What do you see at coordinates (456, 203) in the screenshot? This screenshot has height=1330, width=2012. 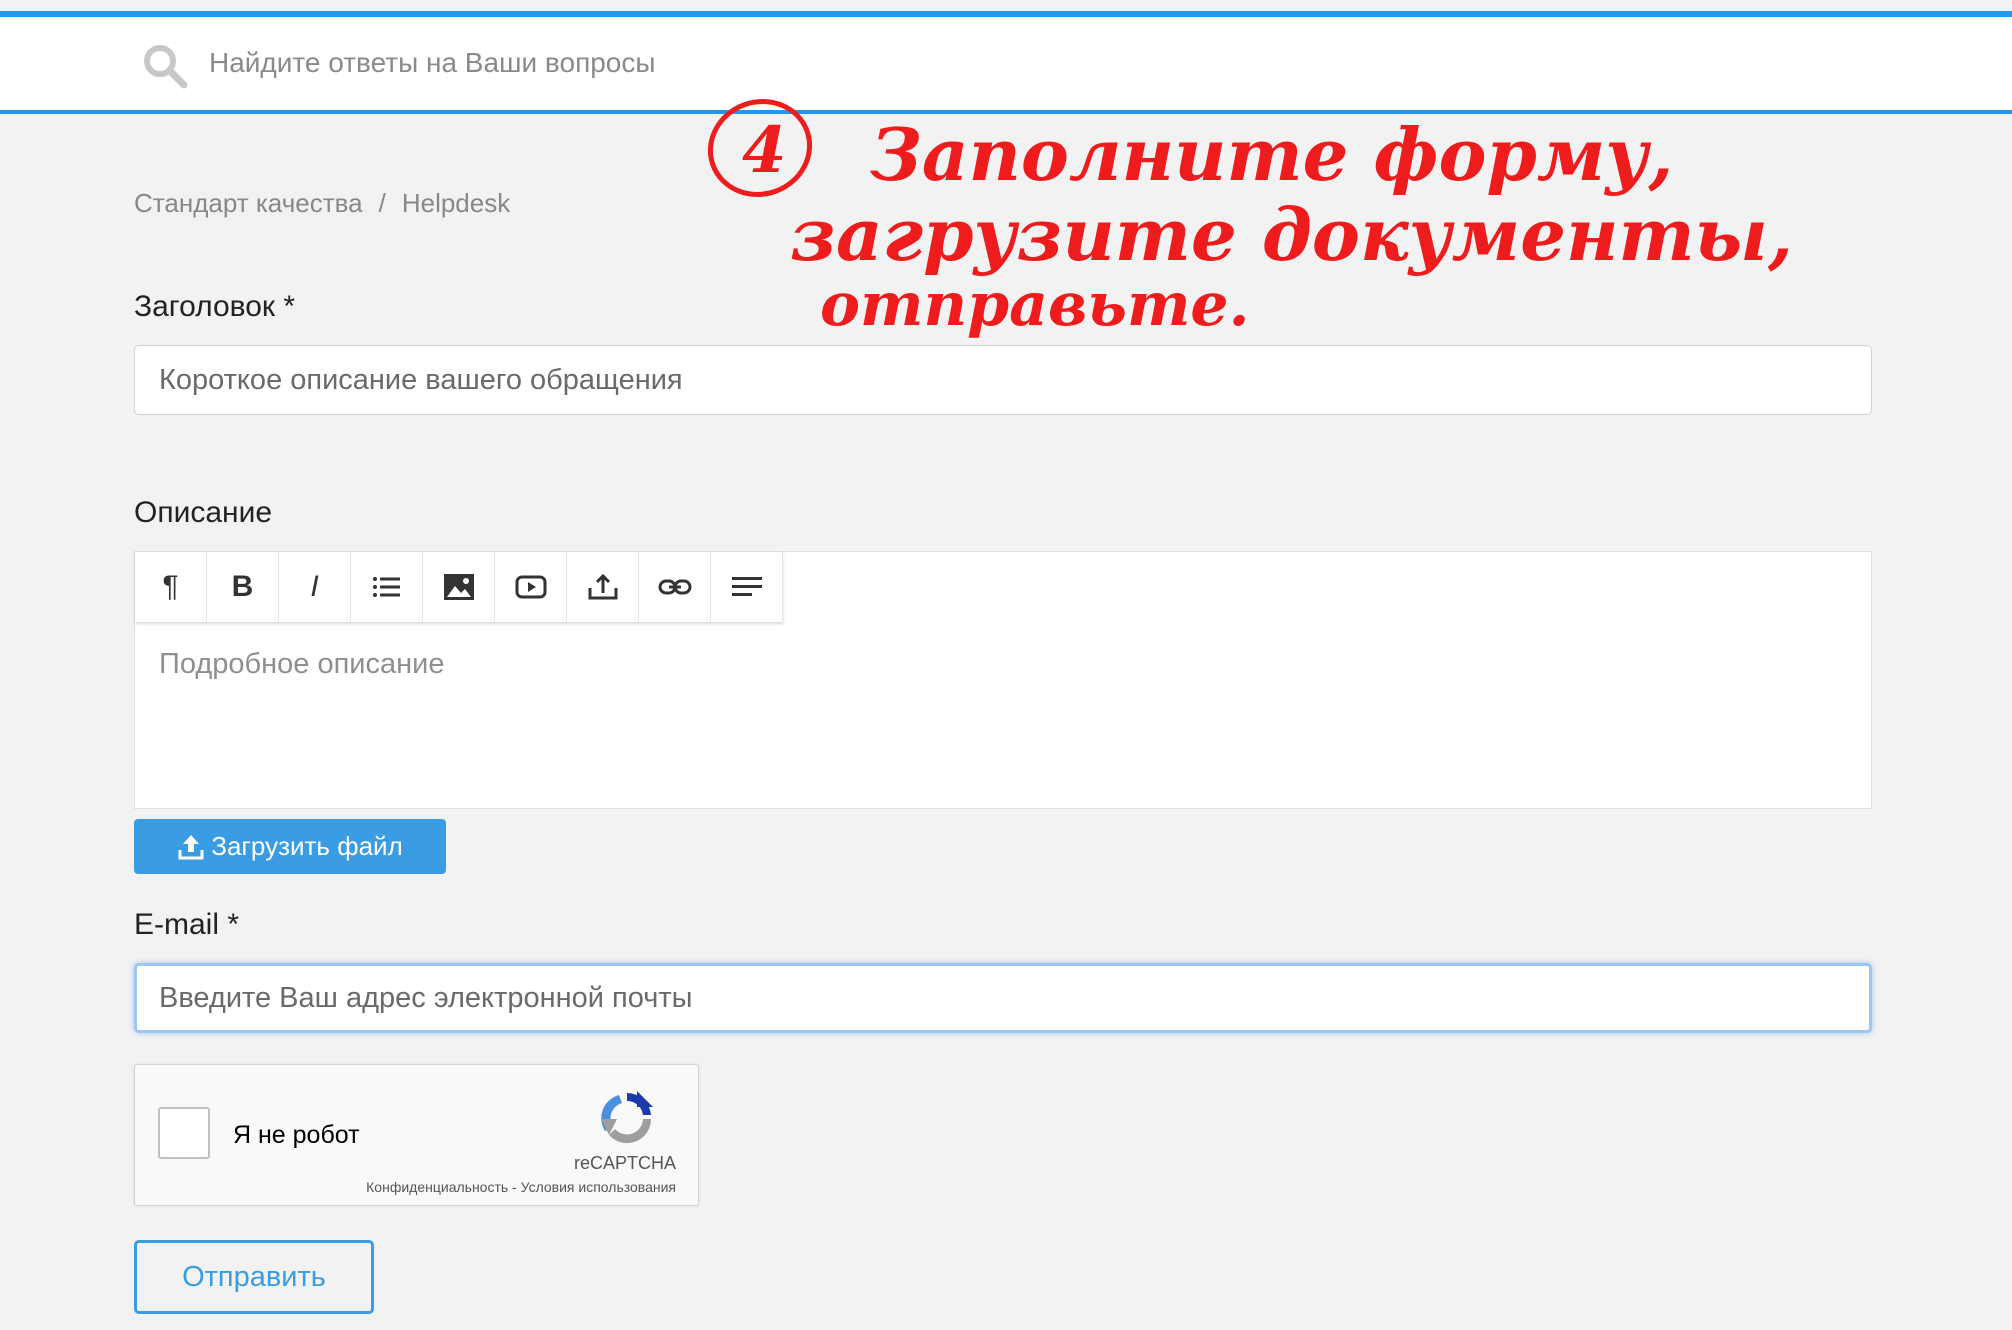 I see `breadcrumb-item-helpdesk: Helpdesk` at bounding box center [456, 203].